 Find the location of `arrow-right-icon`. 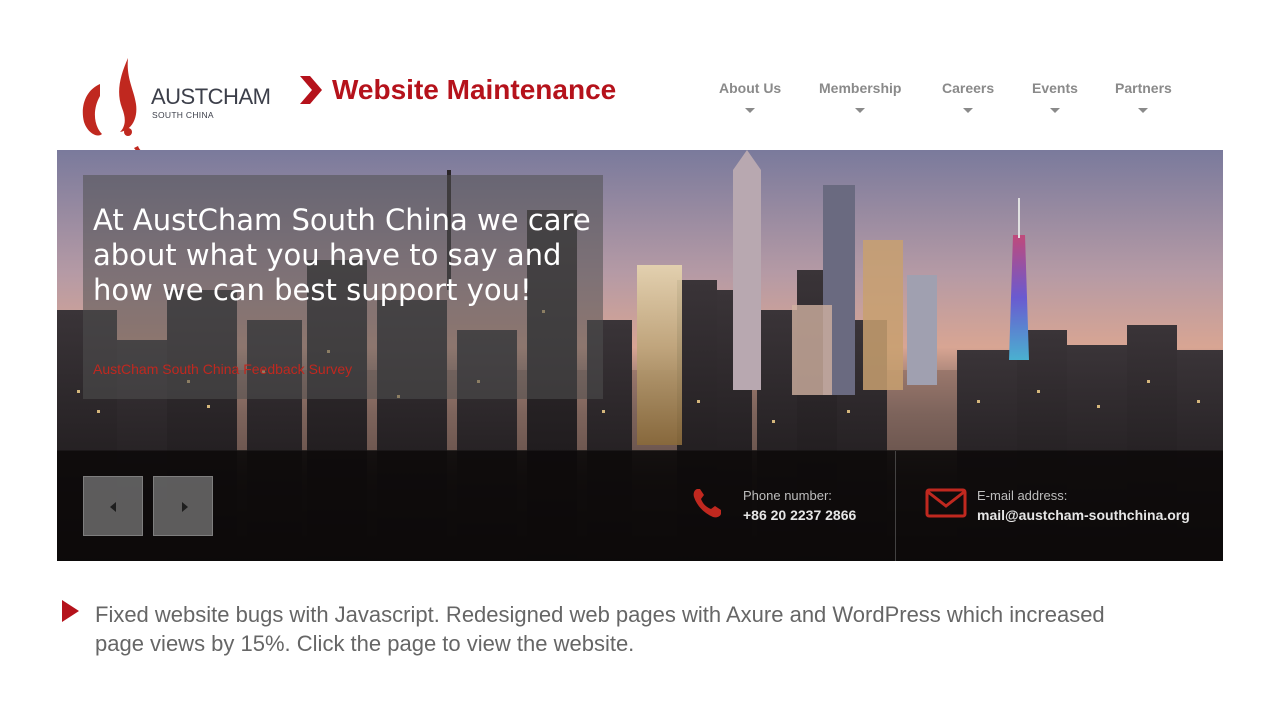

arrow-right-icon is located at coordinates (185, 507).